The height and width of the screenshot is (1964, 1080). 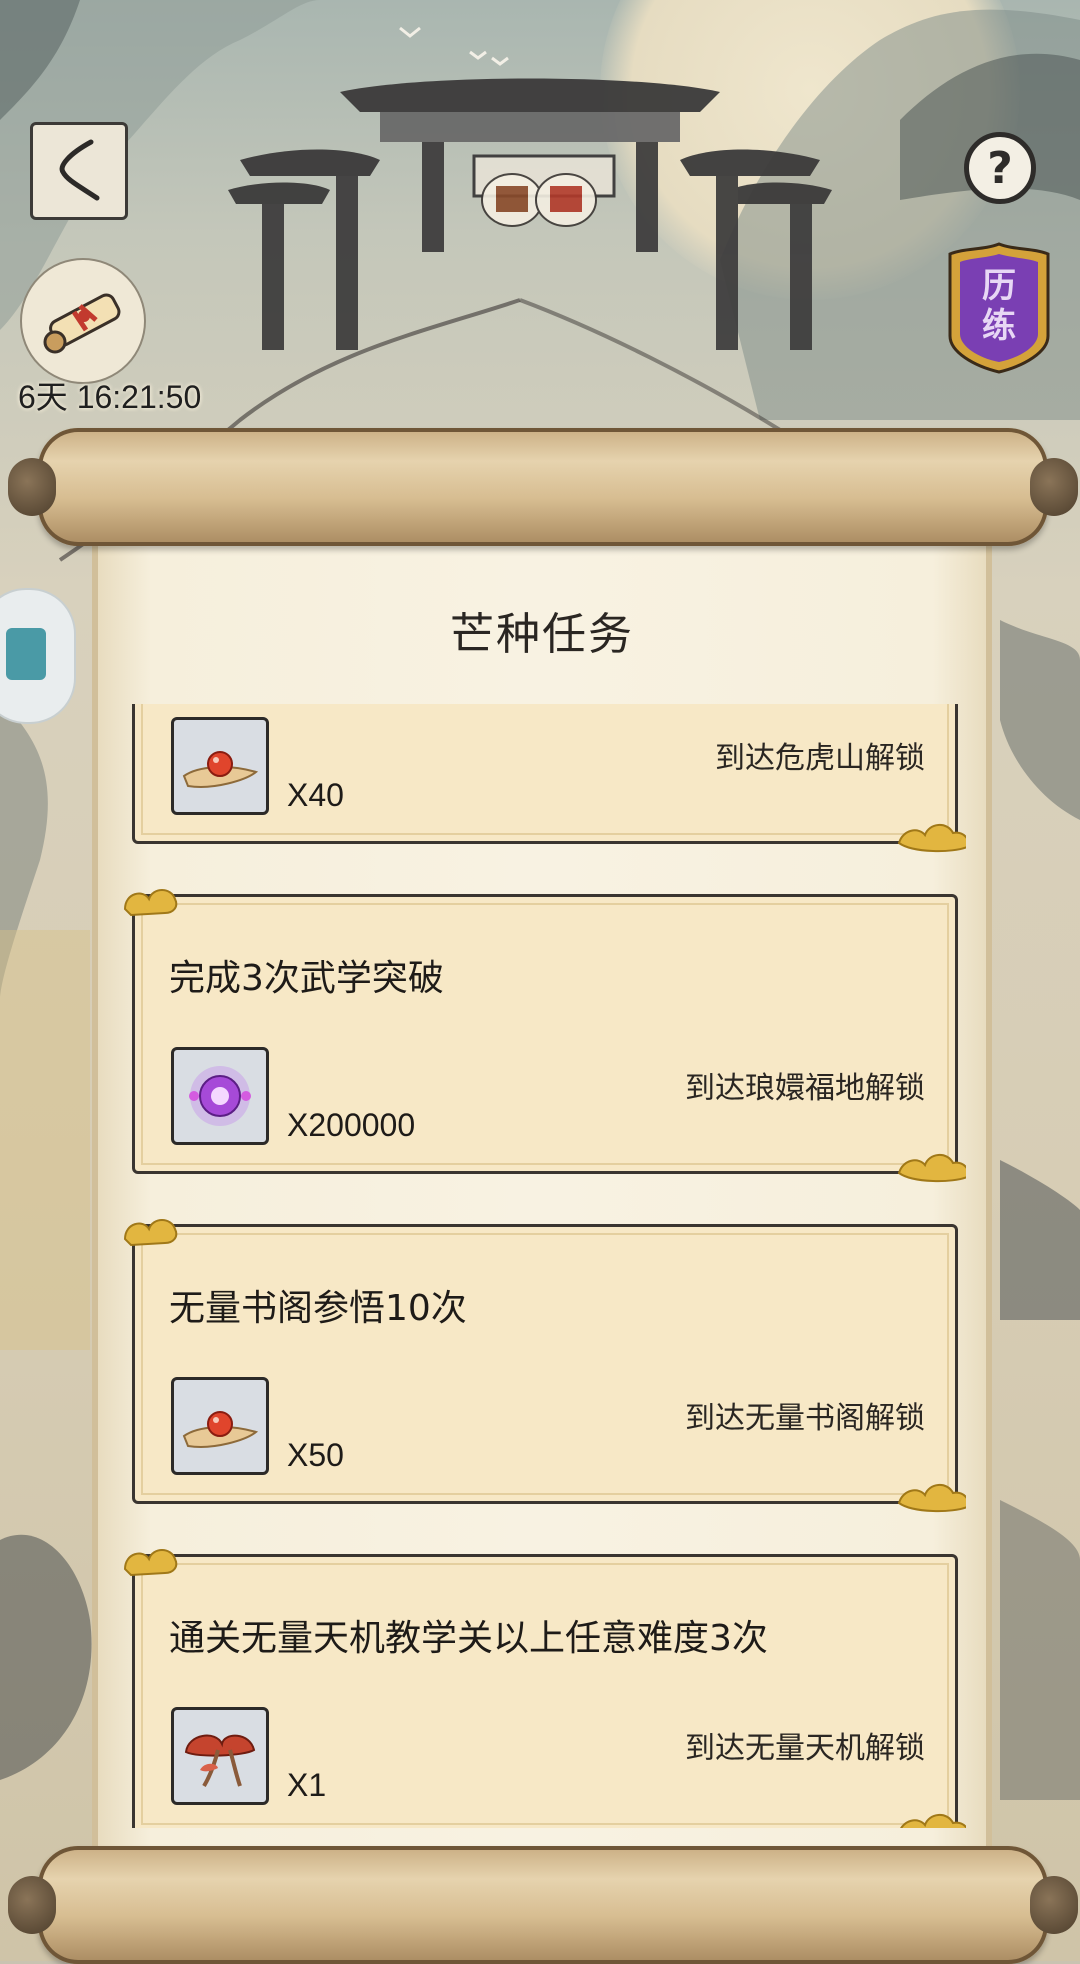 What do you see at coordinates (549, 778) in the screenshot?
I see `task-card: X40 到达危虎山解锁` at bounding box center [549, 778].